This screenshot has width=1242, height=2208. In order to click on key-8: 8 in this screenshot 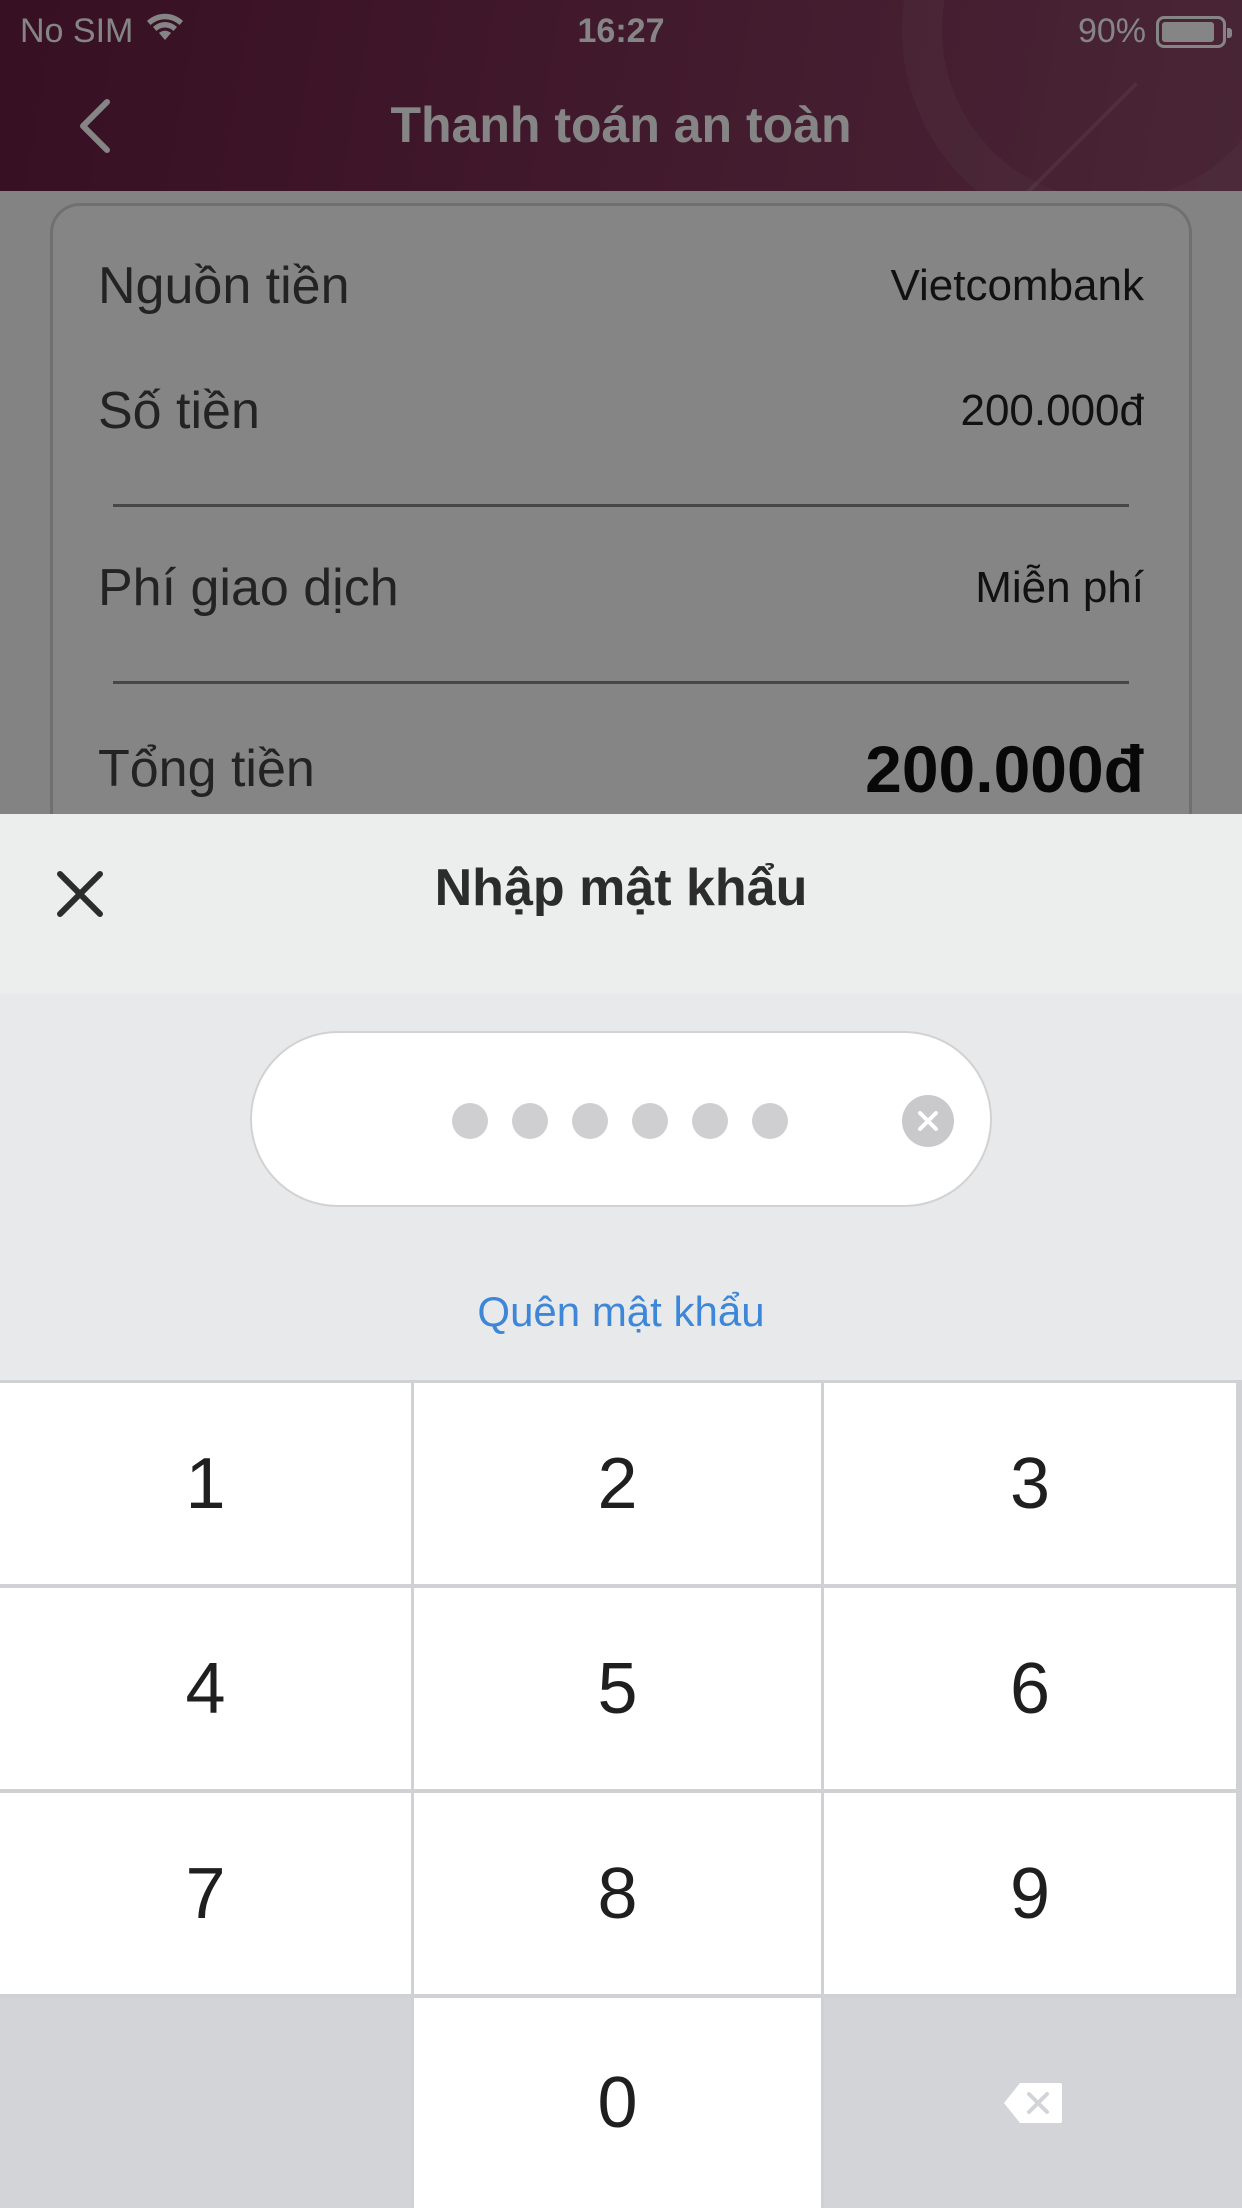, I will do `click(617, 1893)`.